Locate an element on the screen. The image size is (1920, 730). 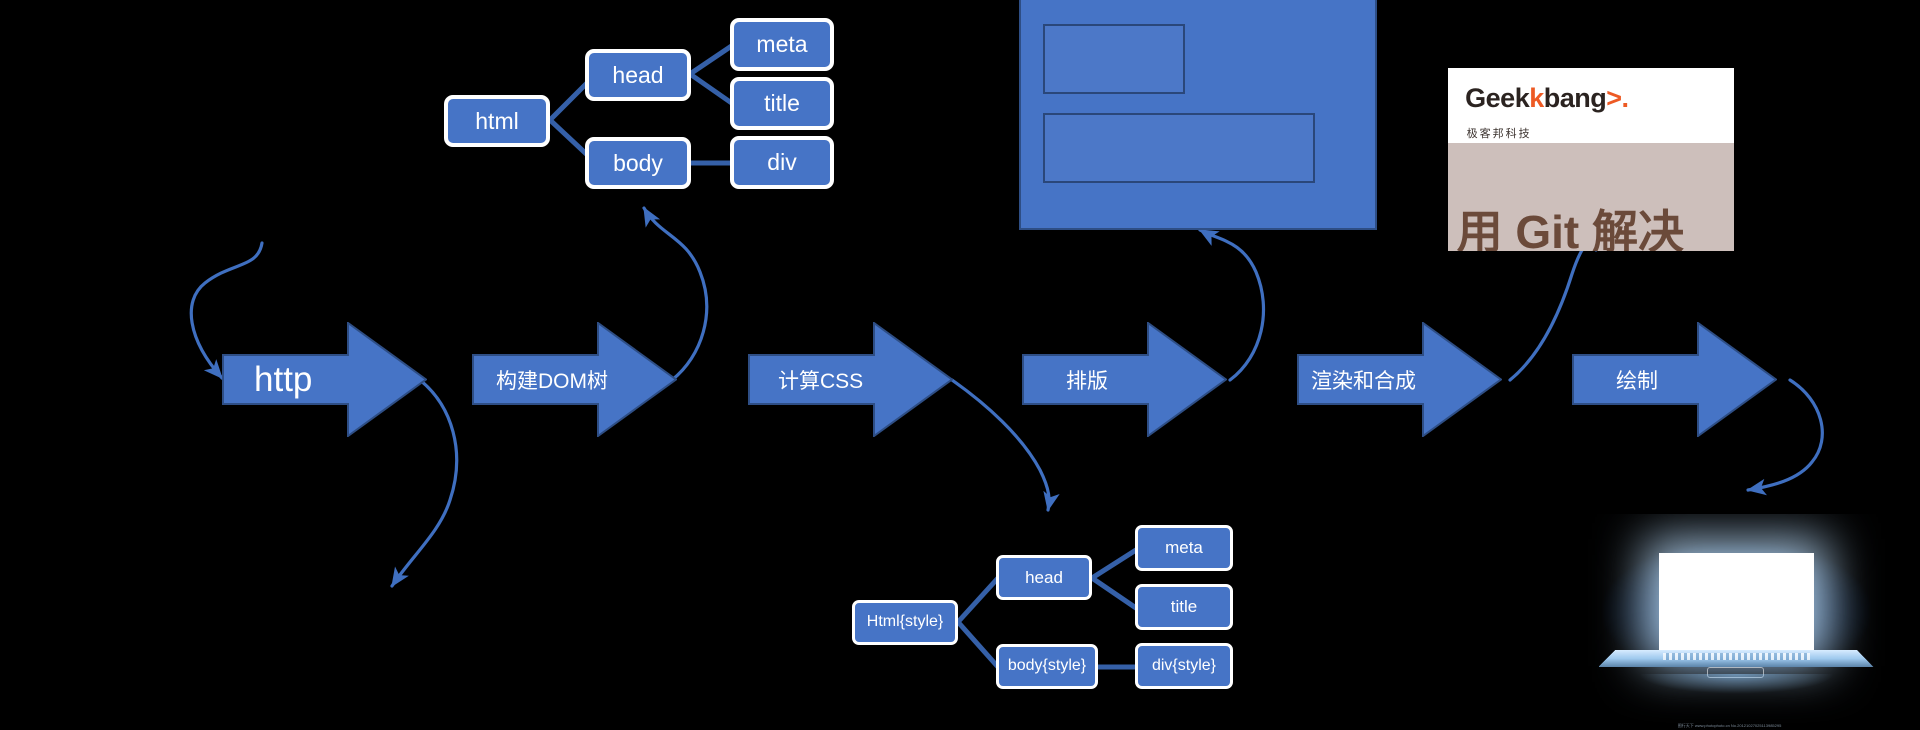
cssom-node-title-label: title is located at coordinates (1184, 607).